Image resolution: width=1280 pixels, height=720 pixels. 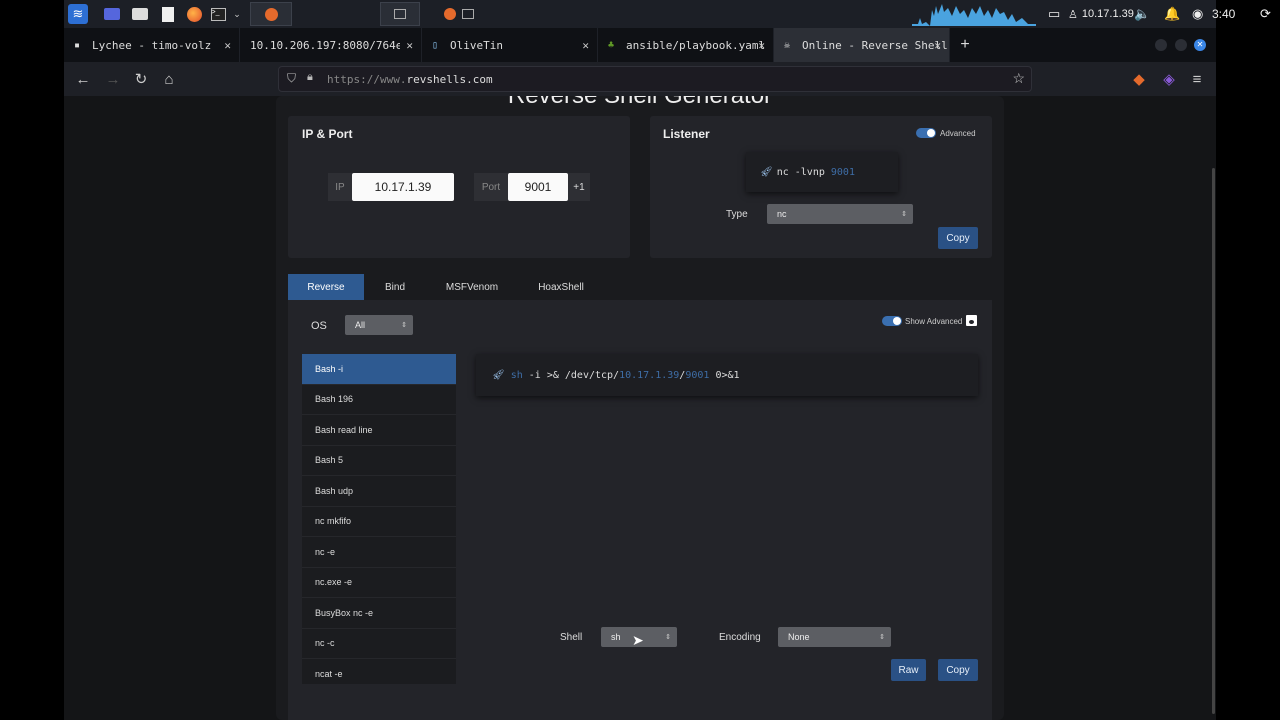 I want to click on tab-msfvenom: MSFVenom, so click(x=472, y=287).